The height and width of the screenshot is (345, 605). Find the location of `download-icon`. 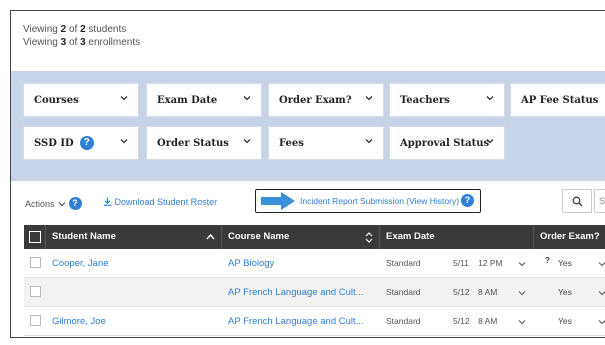

download-icon is located at coordinates (107, 201).